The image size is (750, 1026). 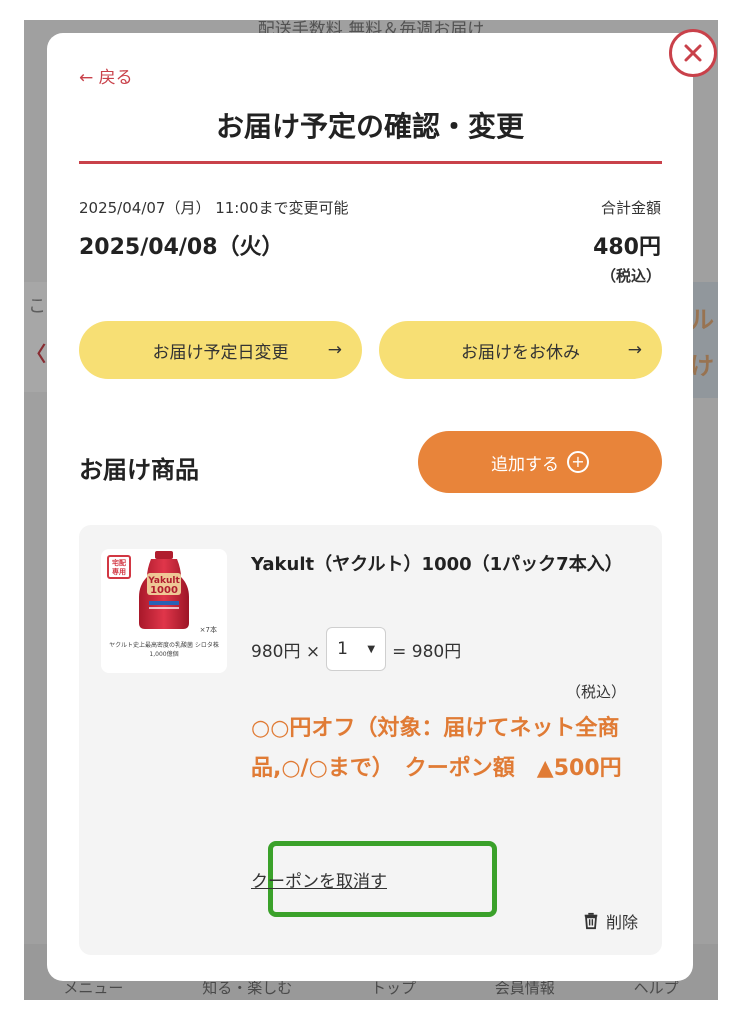 I want to click on line-total: = 980円, so click(x=427, y=651).